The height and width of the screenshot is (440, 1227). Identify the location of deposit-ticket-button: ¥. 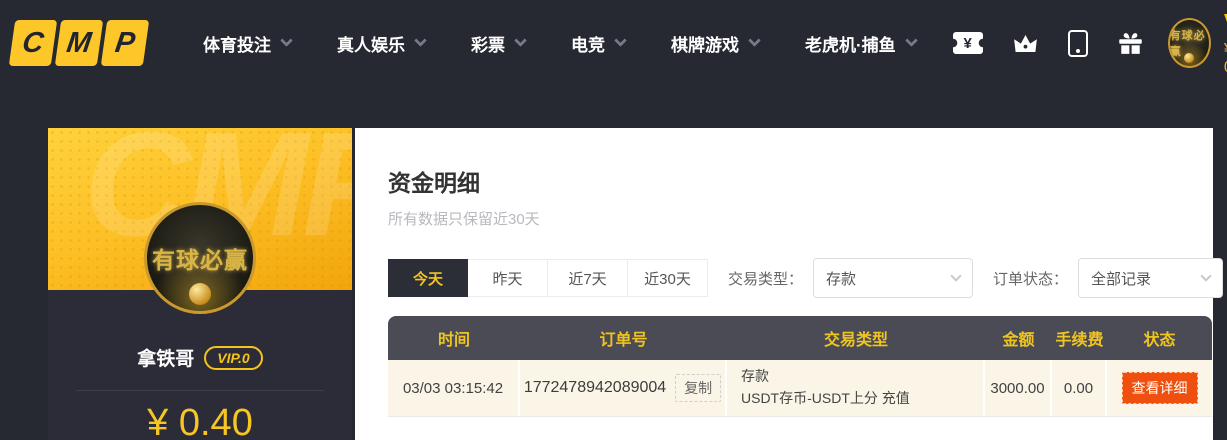
(967, 43).